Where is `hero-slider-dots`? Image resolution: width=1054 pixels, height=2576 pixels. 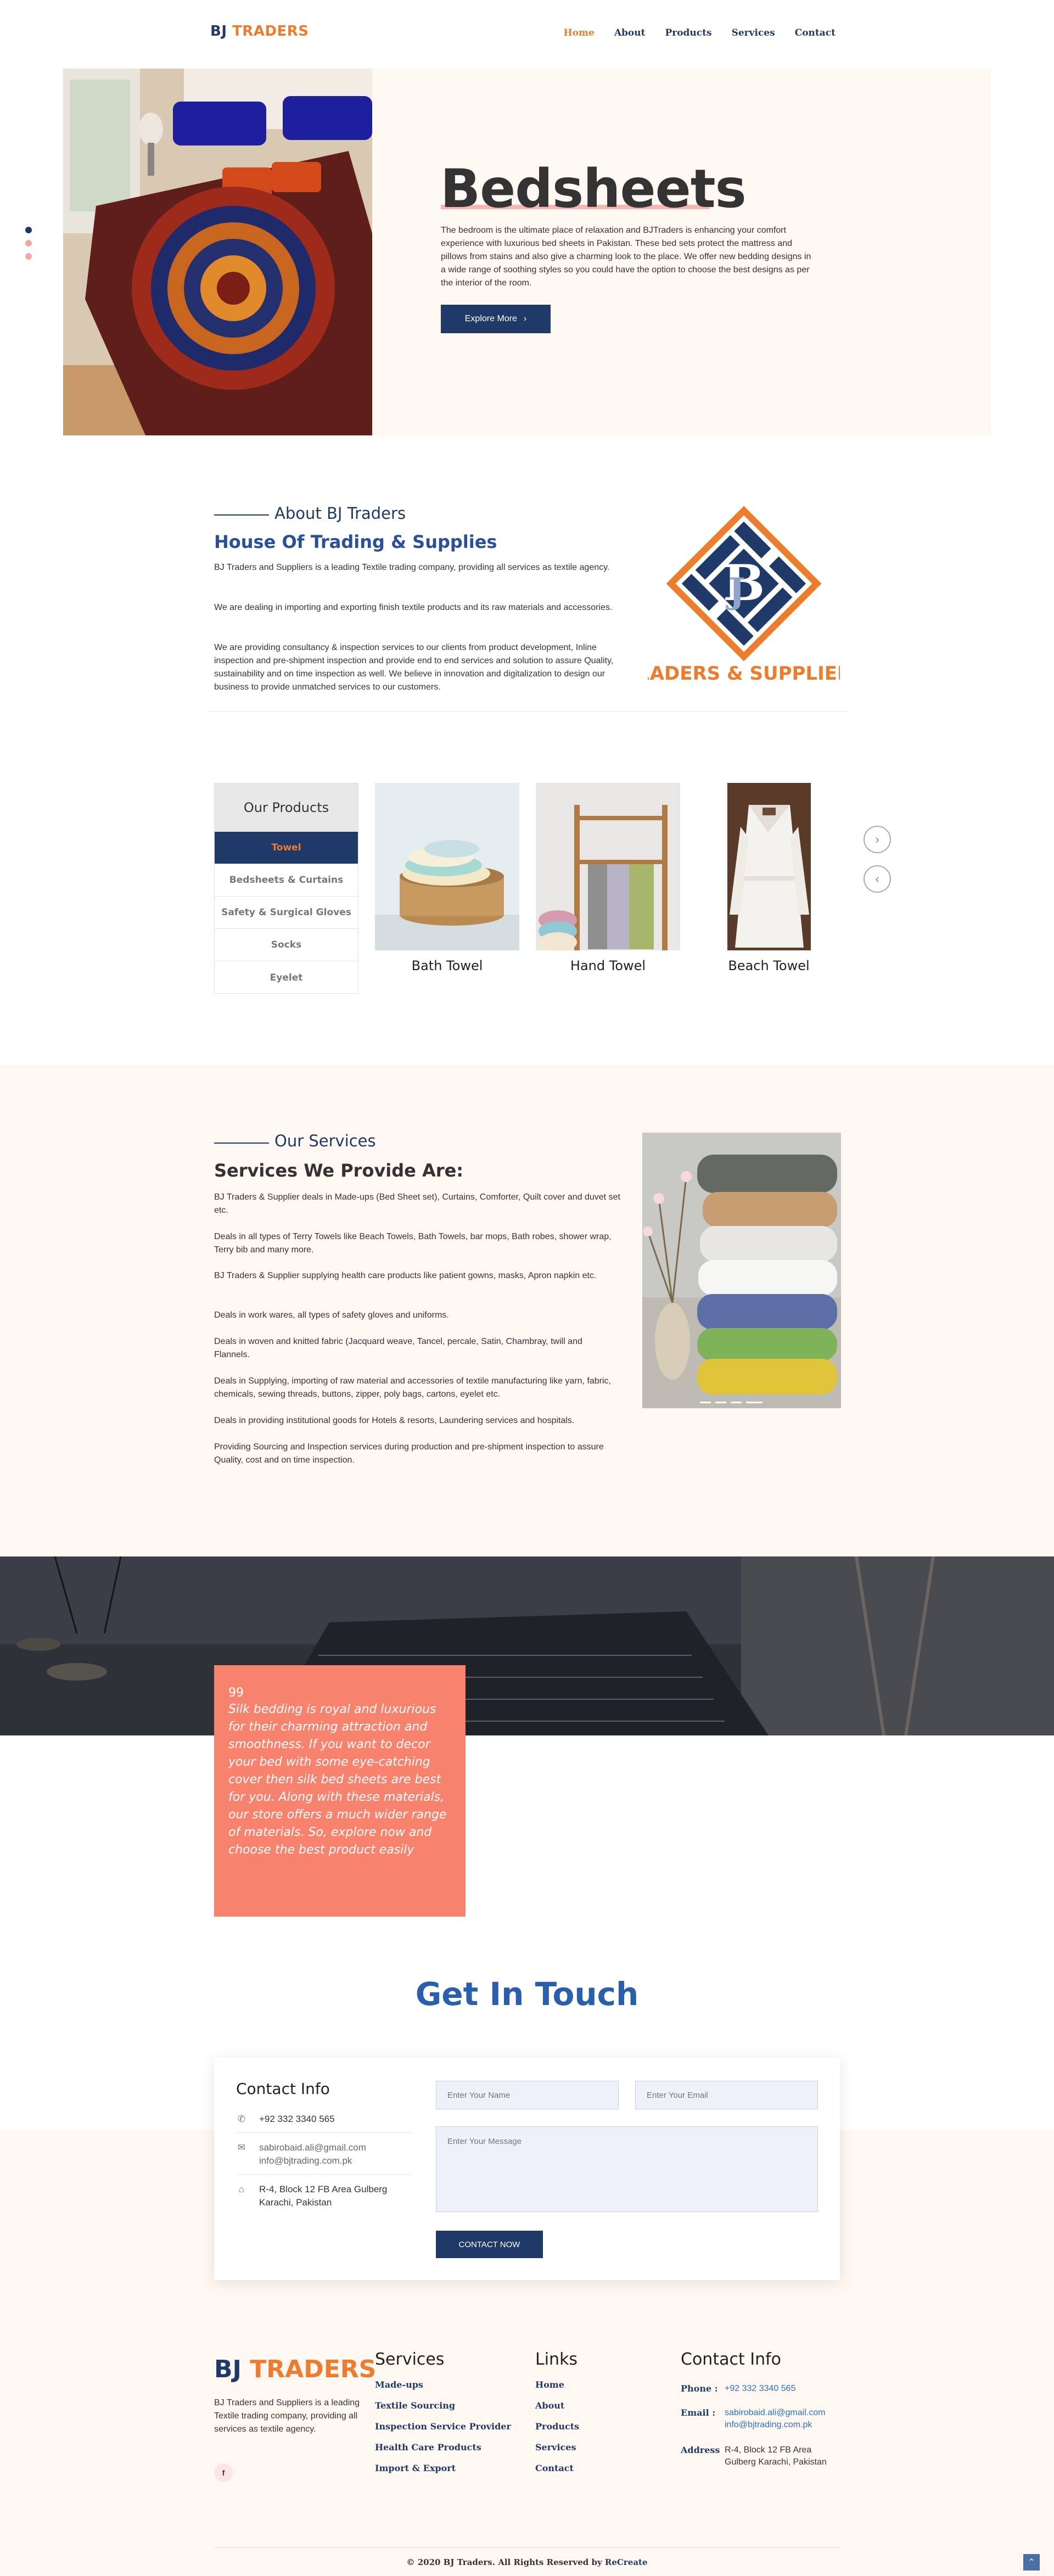 hero-slider-dots is located at coordinates (28, 243).